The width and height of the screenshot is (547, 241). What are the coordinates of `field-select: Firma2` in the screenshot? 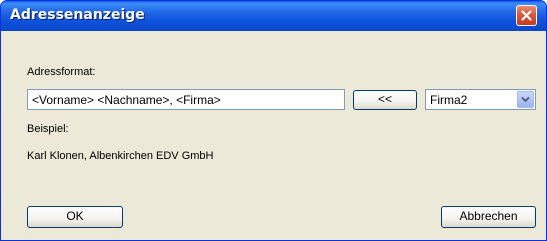 It's located at (480, 99).